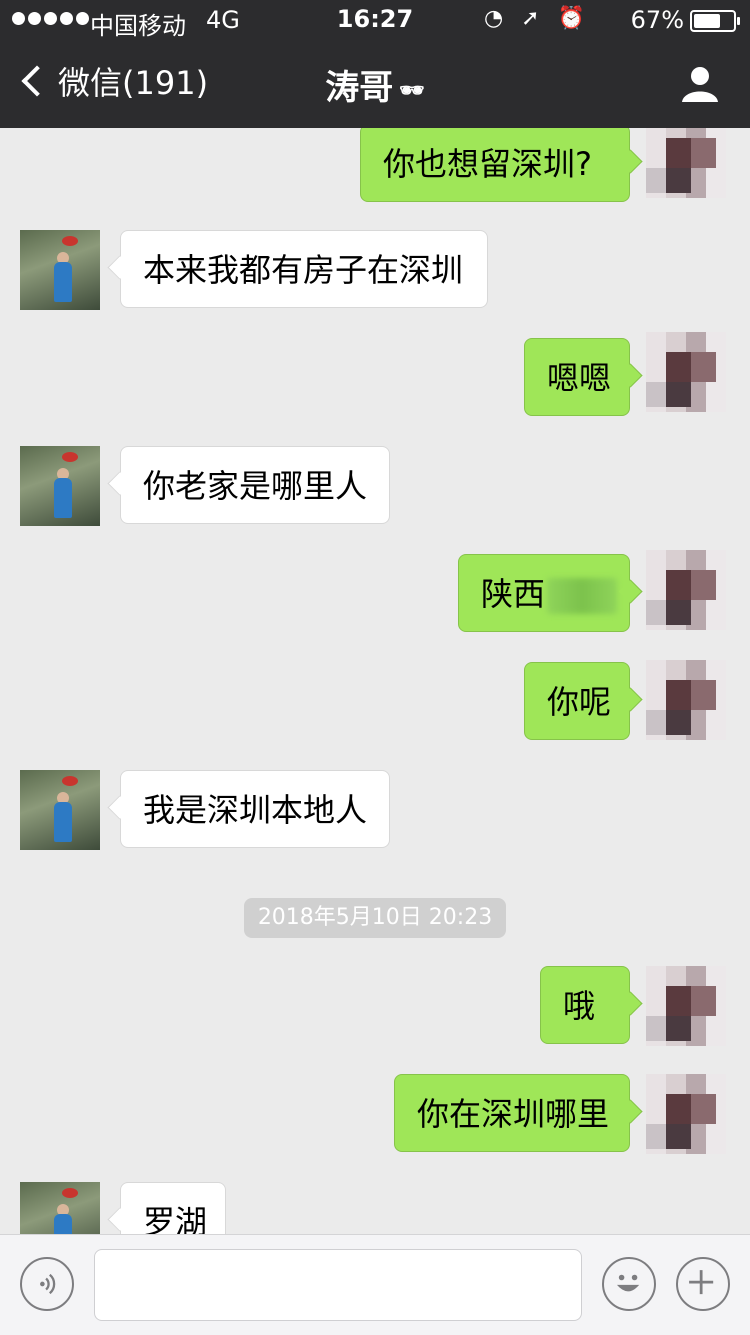  I want to click on timestamp-label: 2018年5月10日 20:23, so click(375, 918).